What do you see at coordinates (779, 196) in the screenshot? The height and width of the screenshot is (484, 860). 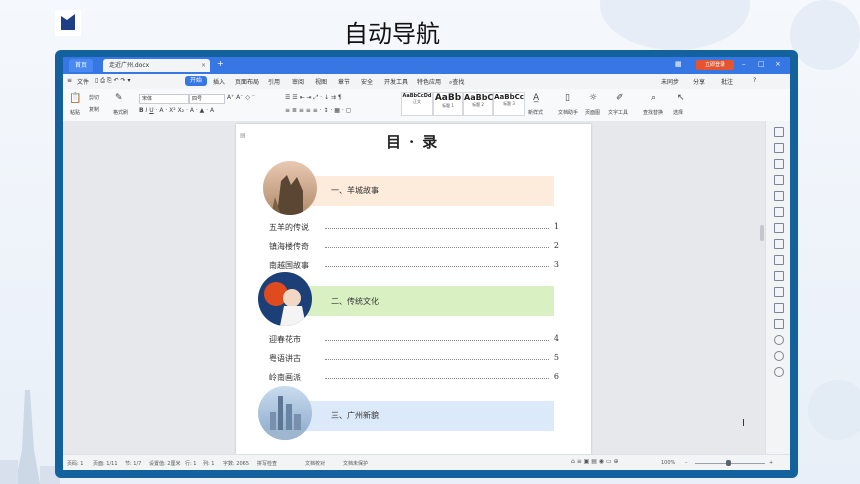 I see `table-icon` at bounding box center [779, 196].